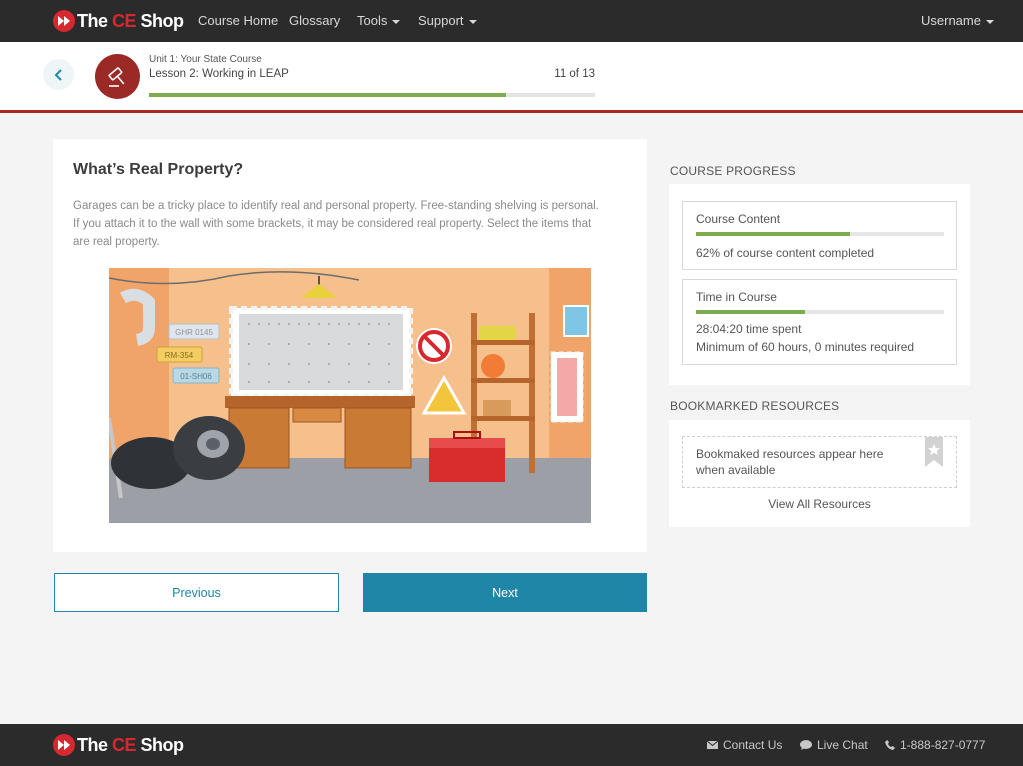 This screenshot has width=1023, height=766. I want to click on unit-title: Unit 1: Your State Course, so click(205, 59).